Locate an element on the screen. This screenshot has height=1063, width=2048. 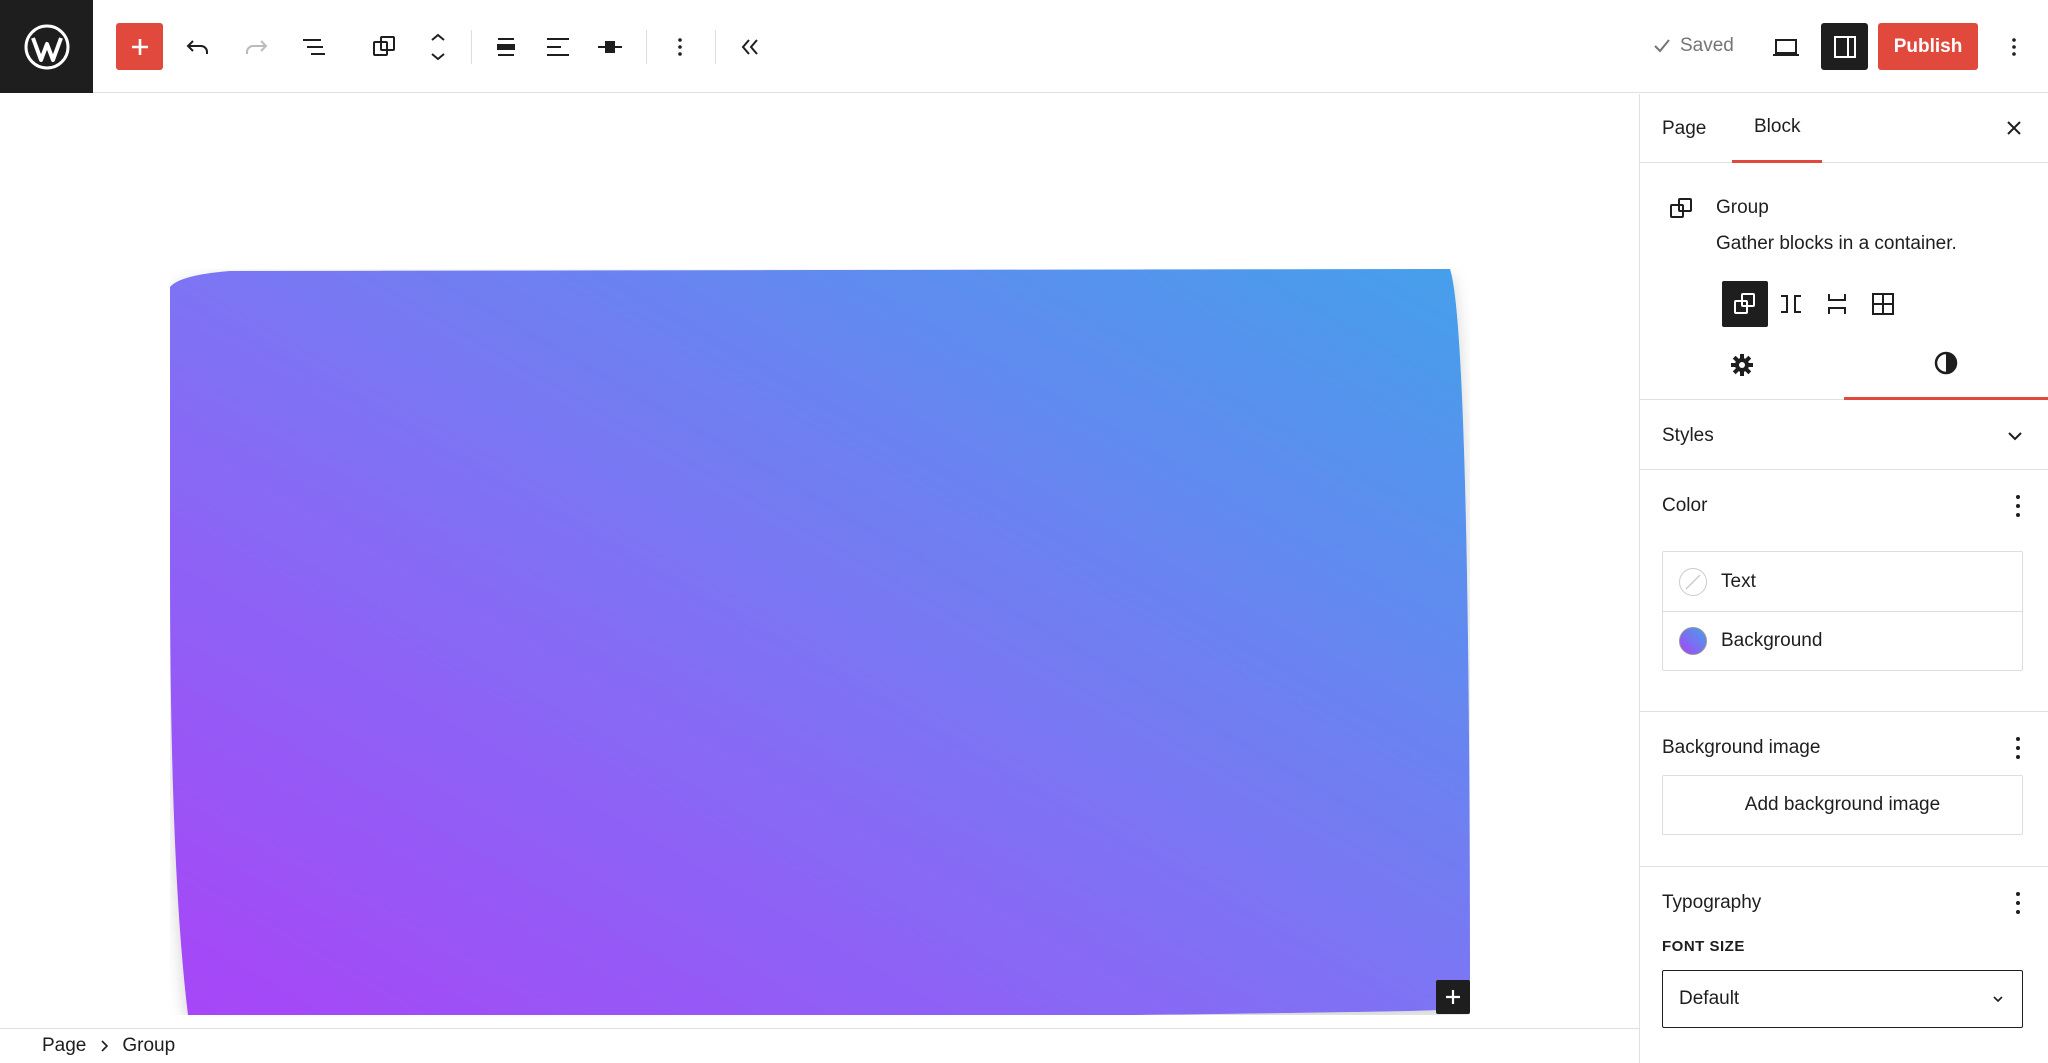
tab-block: Block is located at coordinates (1777, 128).